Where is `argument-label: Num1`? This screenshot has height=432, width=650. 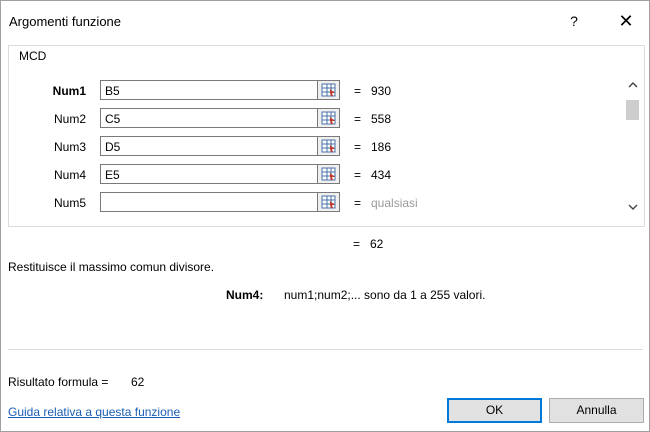
argument-label: Num1 is located at coordinates (69, 91).